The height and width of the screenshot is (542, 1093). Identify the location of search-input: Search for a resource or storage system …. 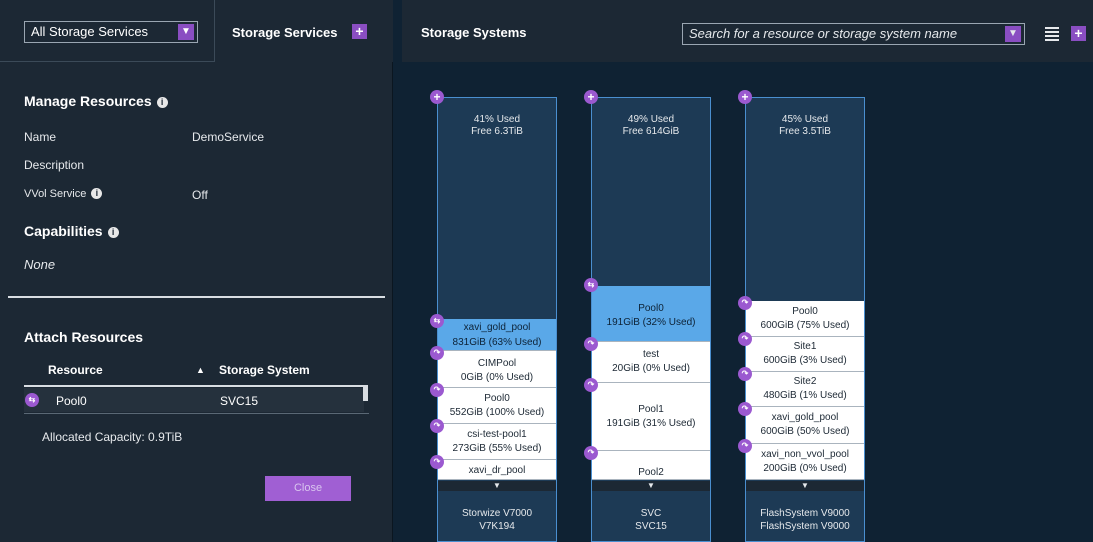
(853, 34).